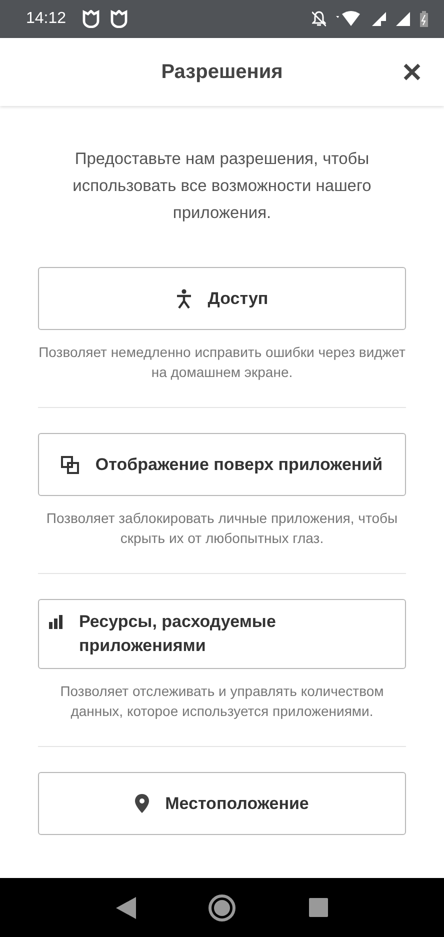  I want to click on close-button, so click(412, 72).